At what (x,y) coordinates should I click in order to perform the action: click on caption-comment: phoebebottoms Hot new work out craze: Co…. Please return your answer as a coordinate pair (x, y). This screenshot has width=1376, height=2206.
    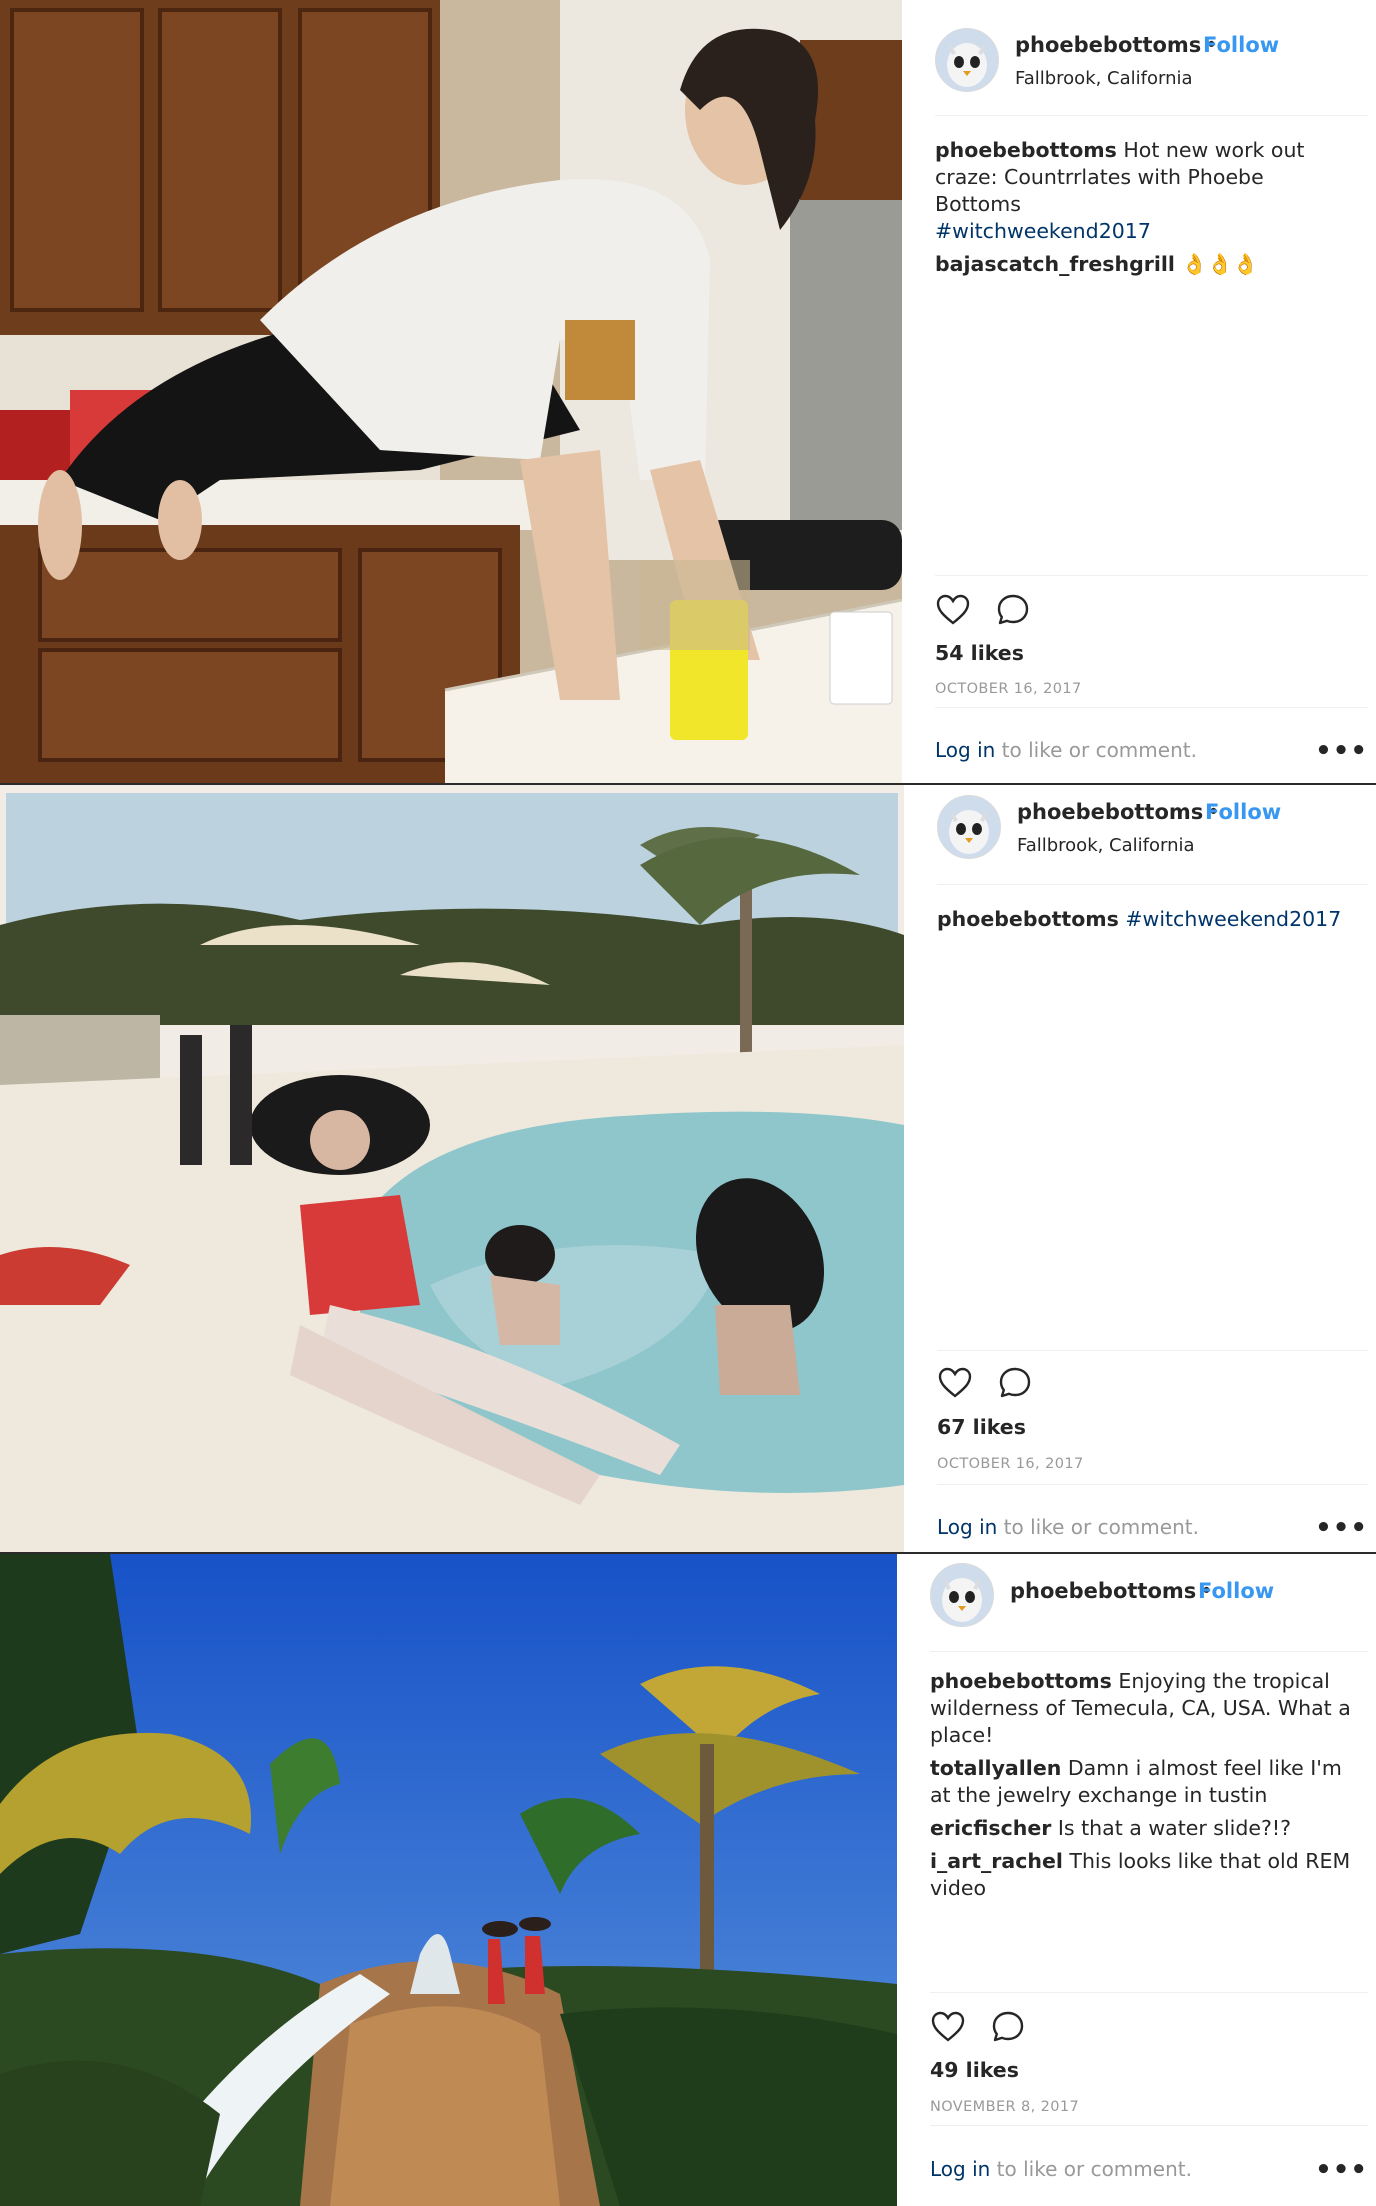
    Looking at the image, I should click on (1145, 191).